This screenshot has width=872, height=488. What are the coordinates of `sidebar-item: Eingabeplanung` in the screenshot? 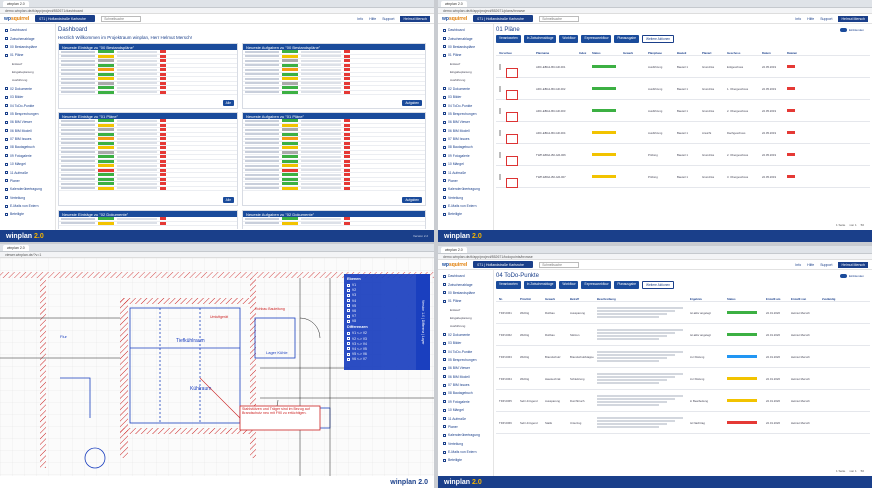 It's located at (27, 72).